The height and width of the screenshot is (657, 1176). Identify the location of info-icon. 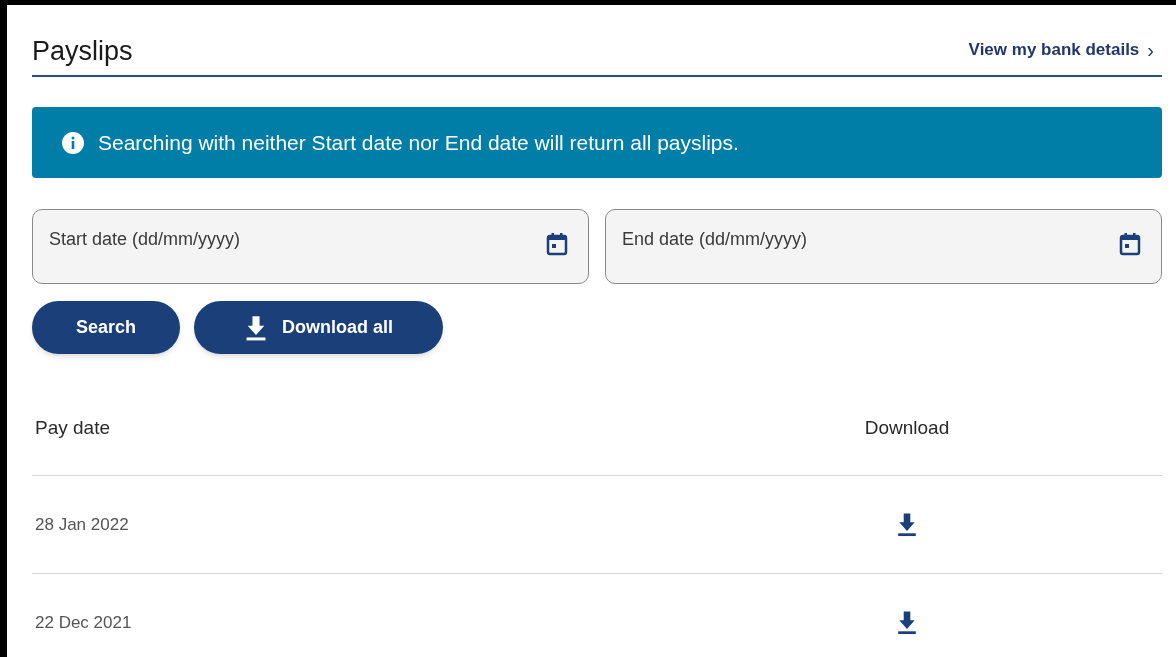
(73, 142).